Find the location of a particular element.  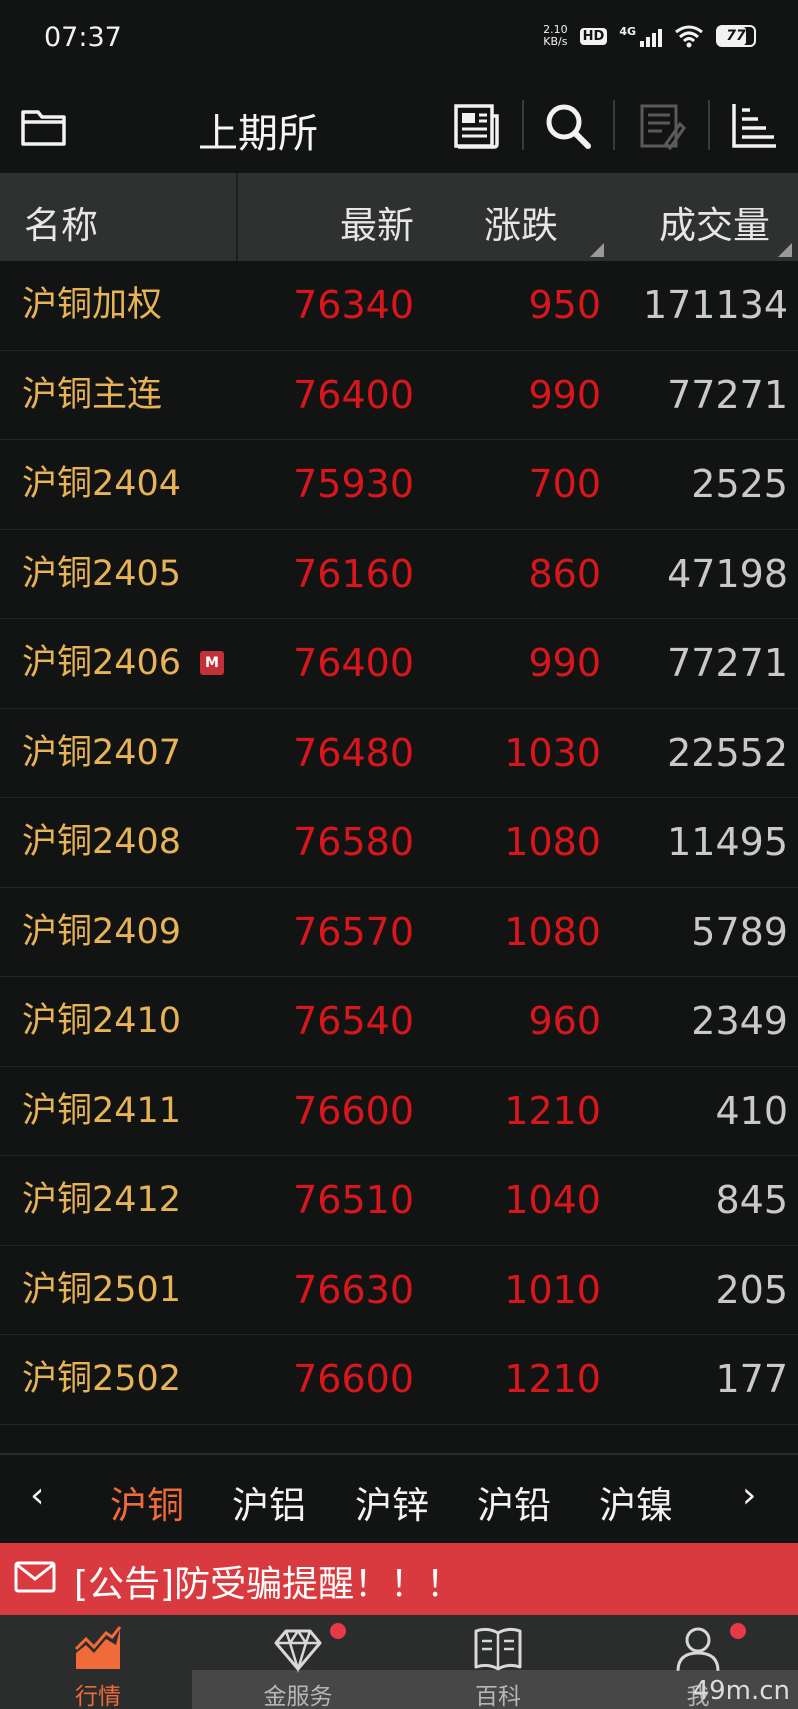

quote-row: 沪铜2410 76540 960 2349 is located at coordinates (399, 1022).